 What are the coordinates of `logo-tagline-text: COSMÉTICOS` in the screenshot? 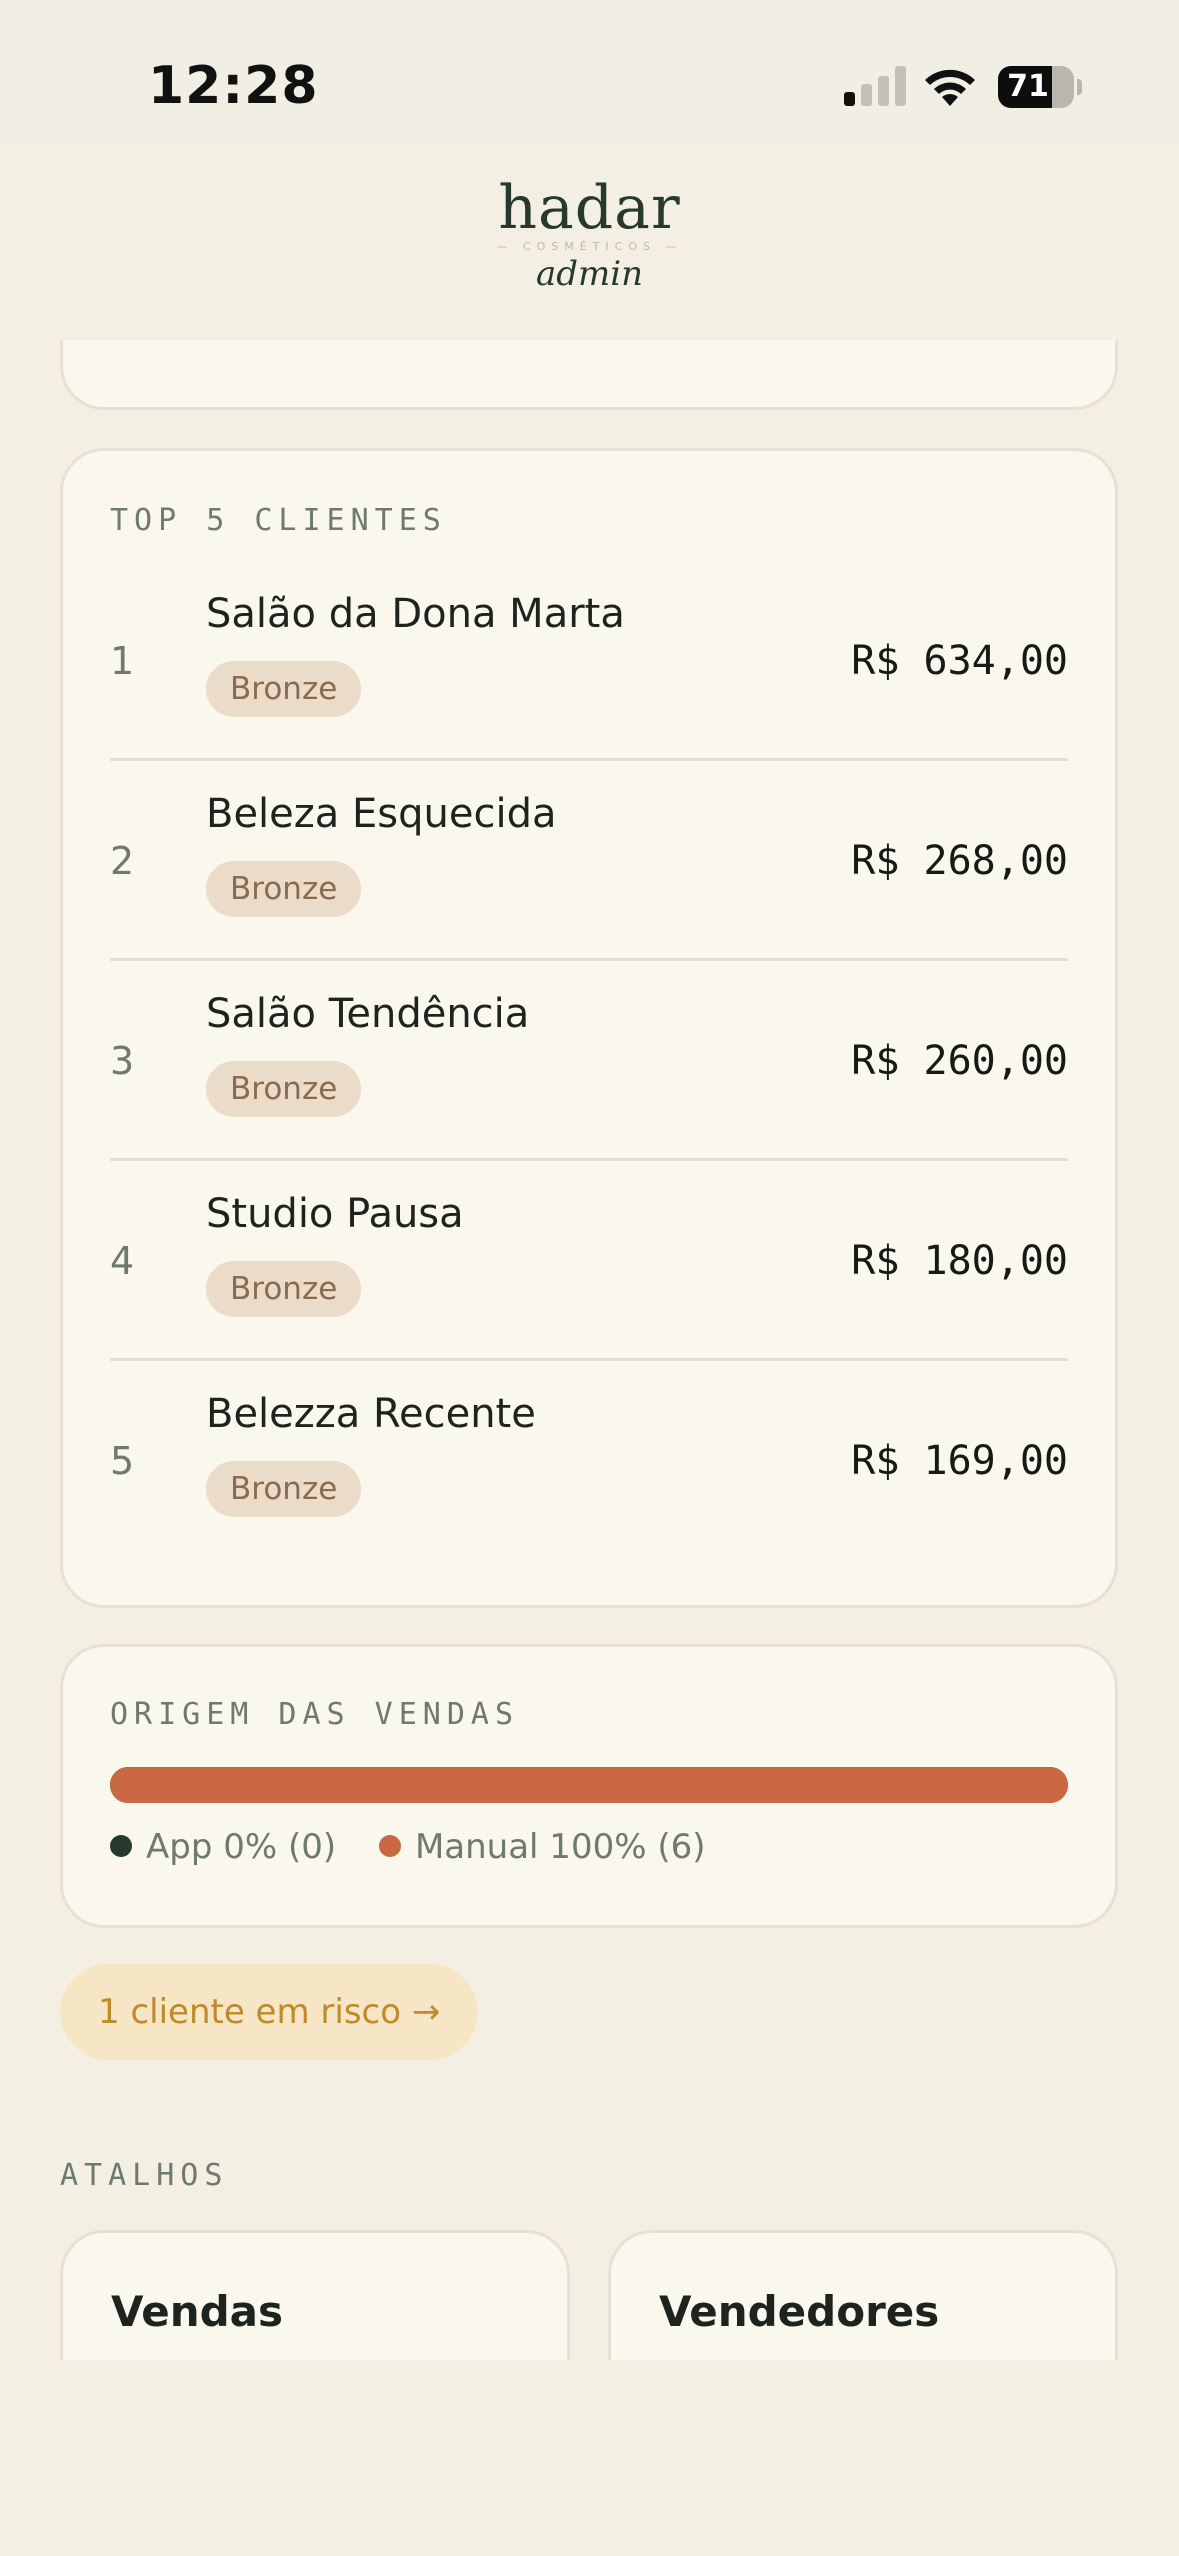 It's located at (589, 246).